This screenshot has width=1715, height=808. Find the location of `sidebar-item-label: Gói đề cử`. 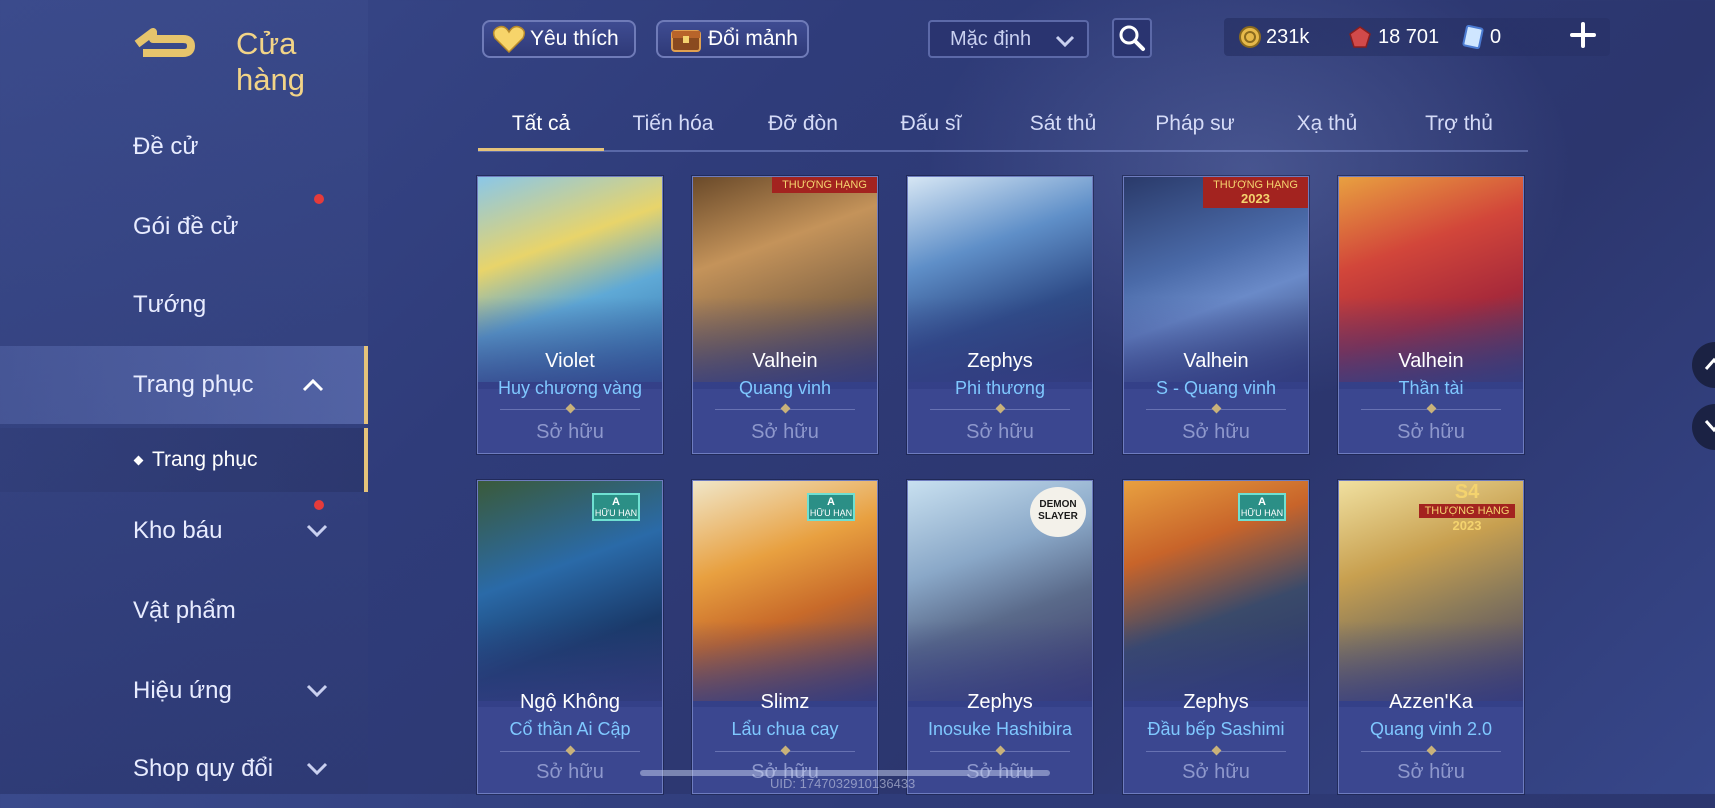

sidebar-item-label: Gói đề cử is located at coordinates (186, 226).